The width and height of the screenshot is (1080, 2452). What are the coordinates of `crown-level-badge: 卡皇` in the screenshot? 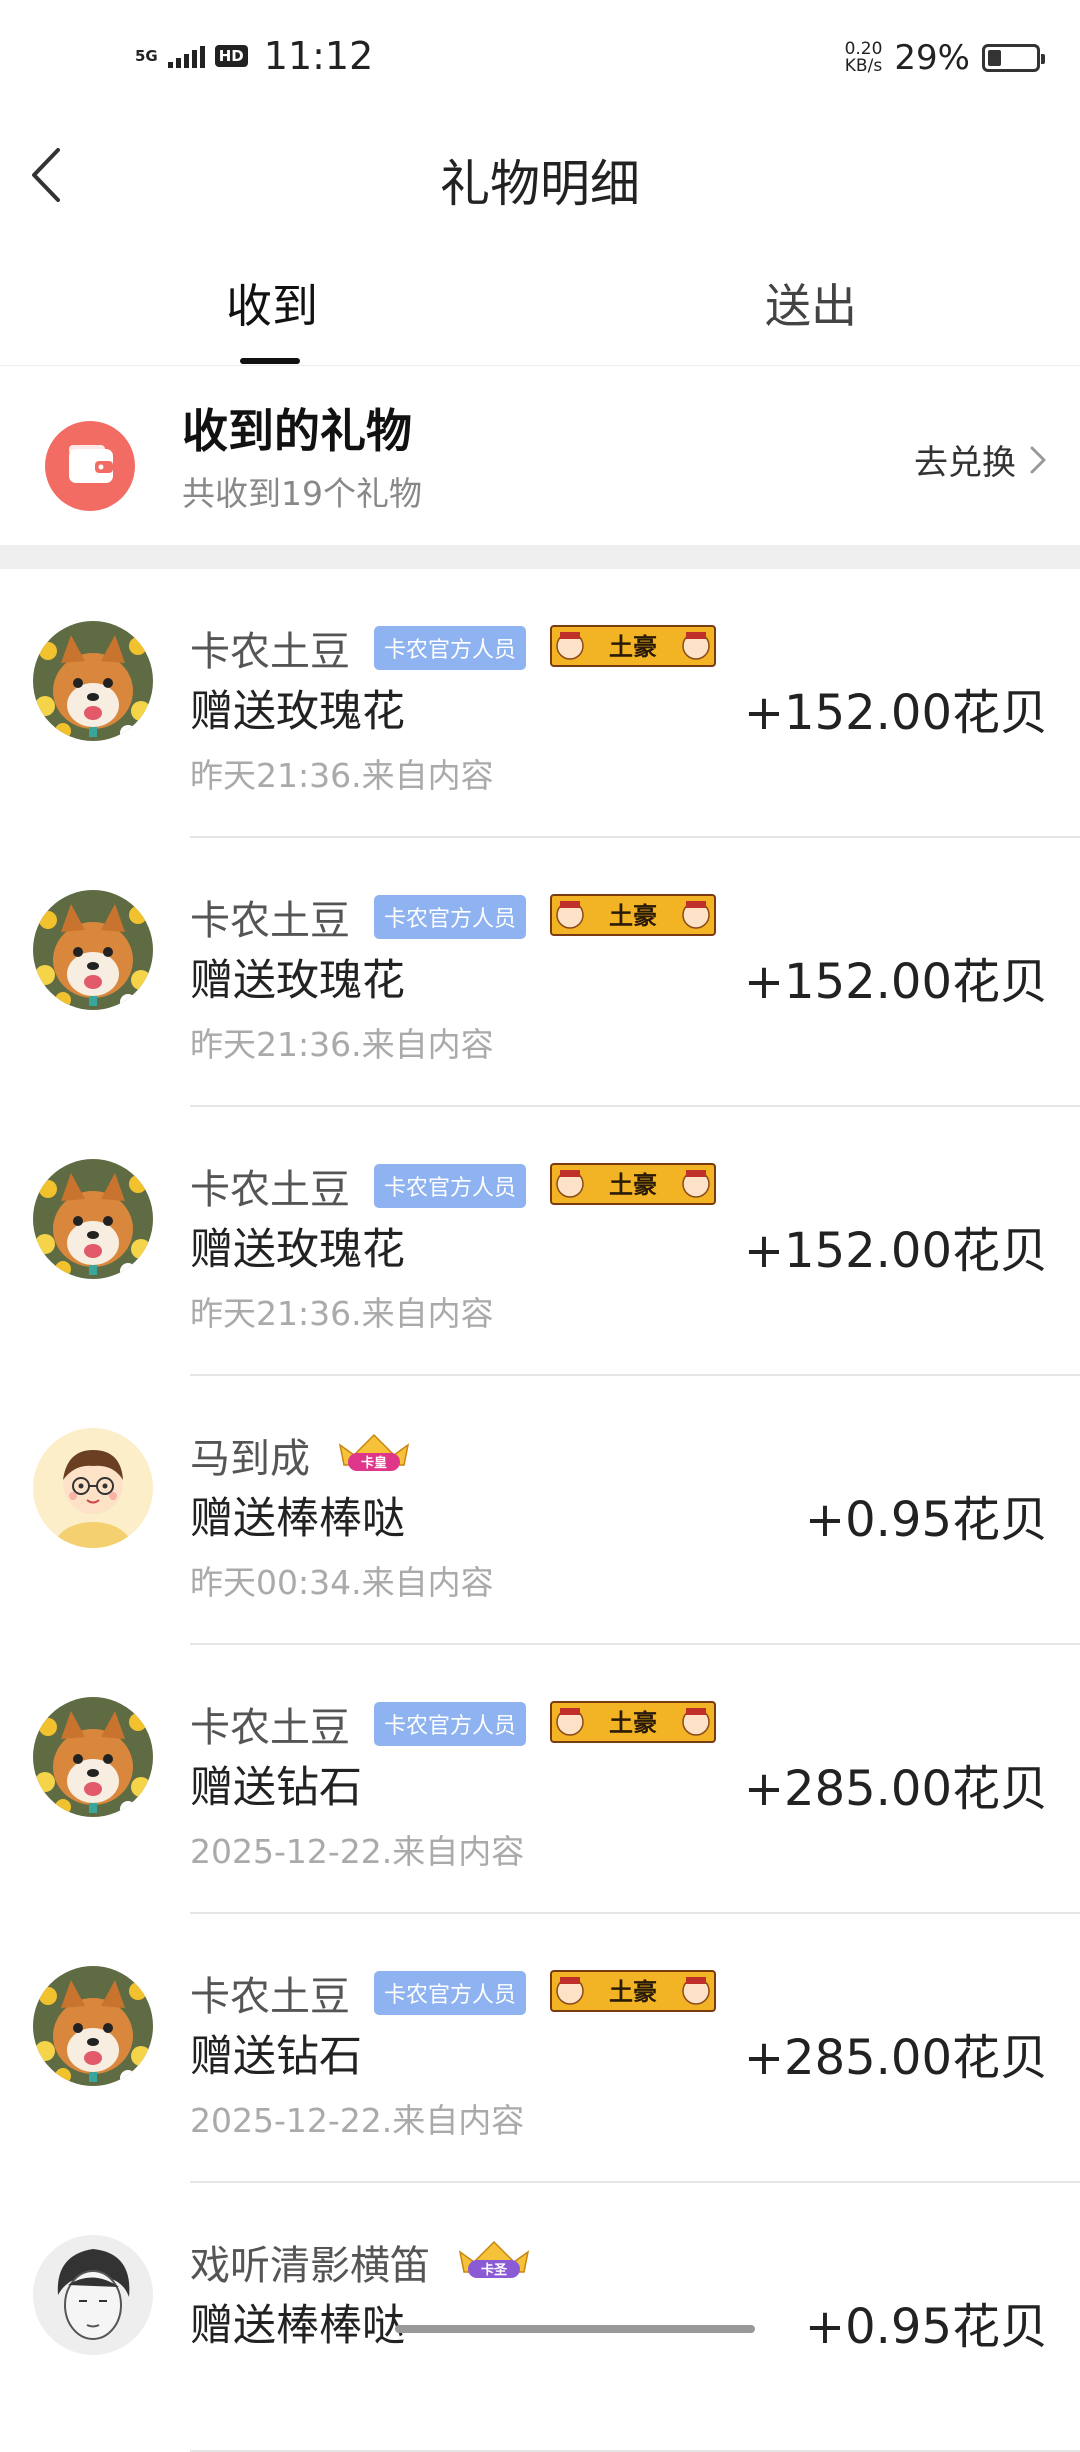 It's located at (374, 1455).